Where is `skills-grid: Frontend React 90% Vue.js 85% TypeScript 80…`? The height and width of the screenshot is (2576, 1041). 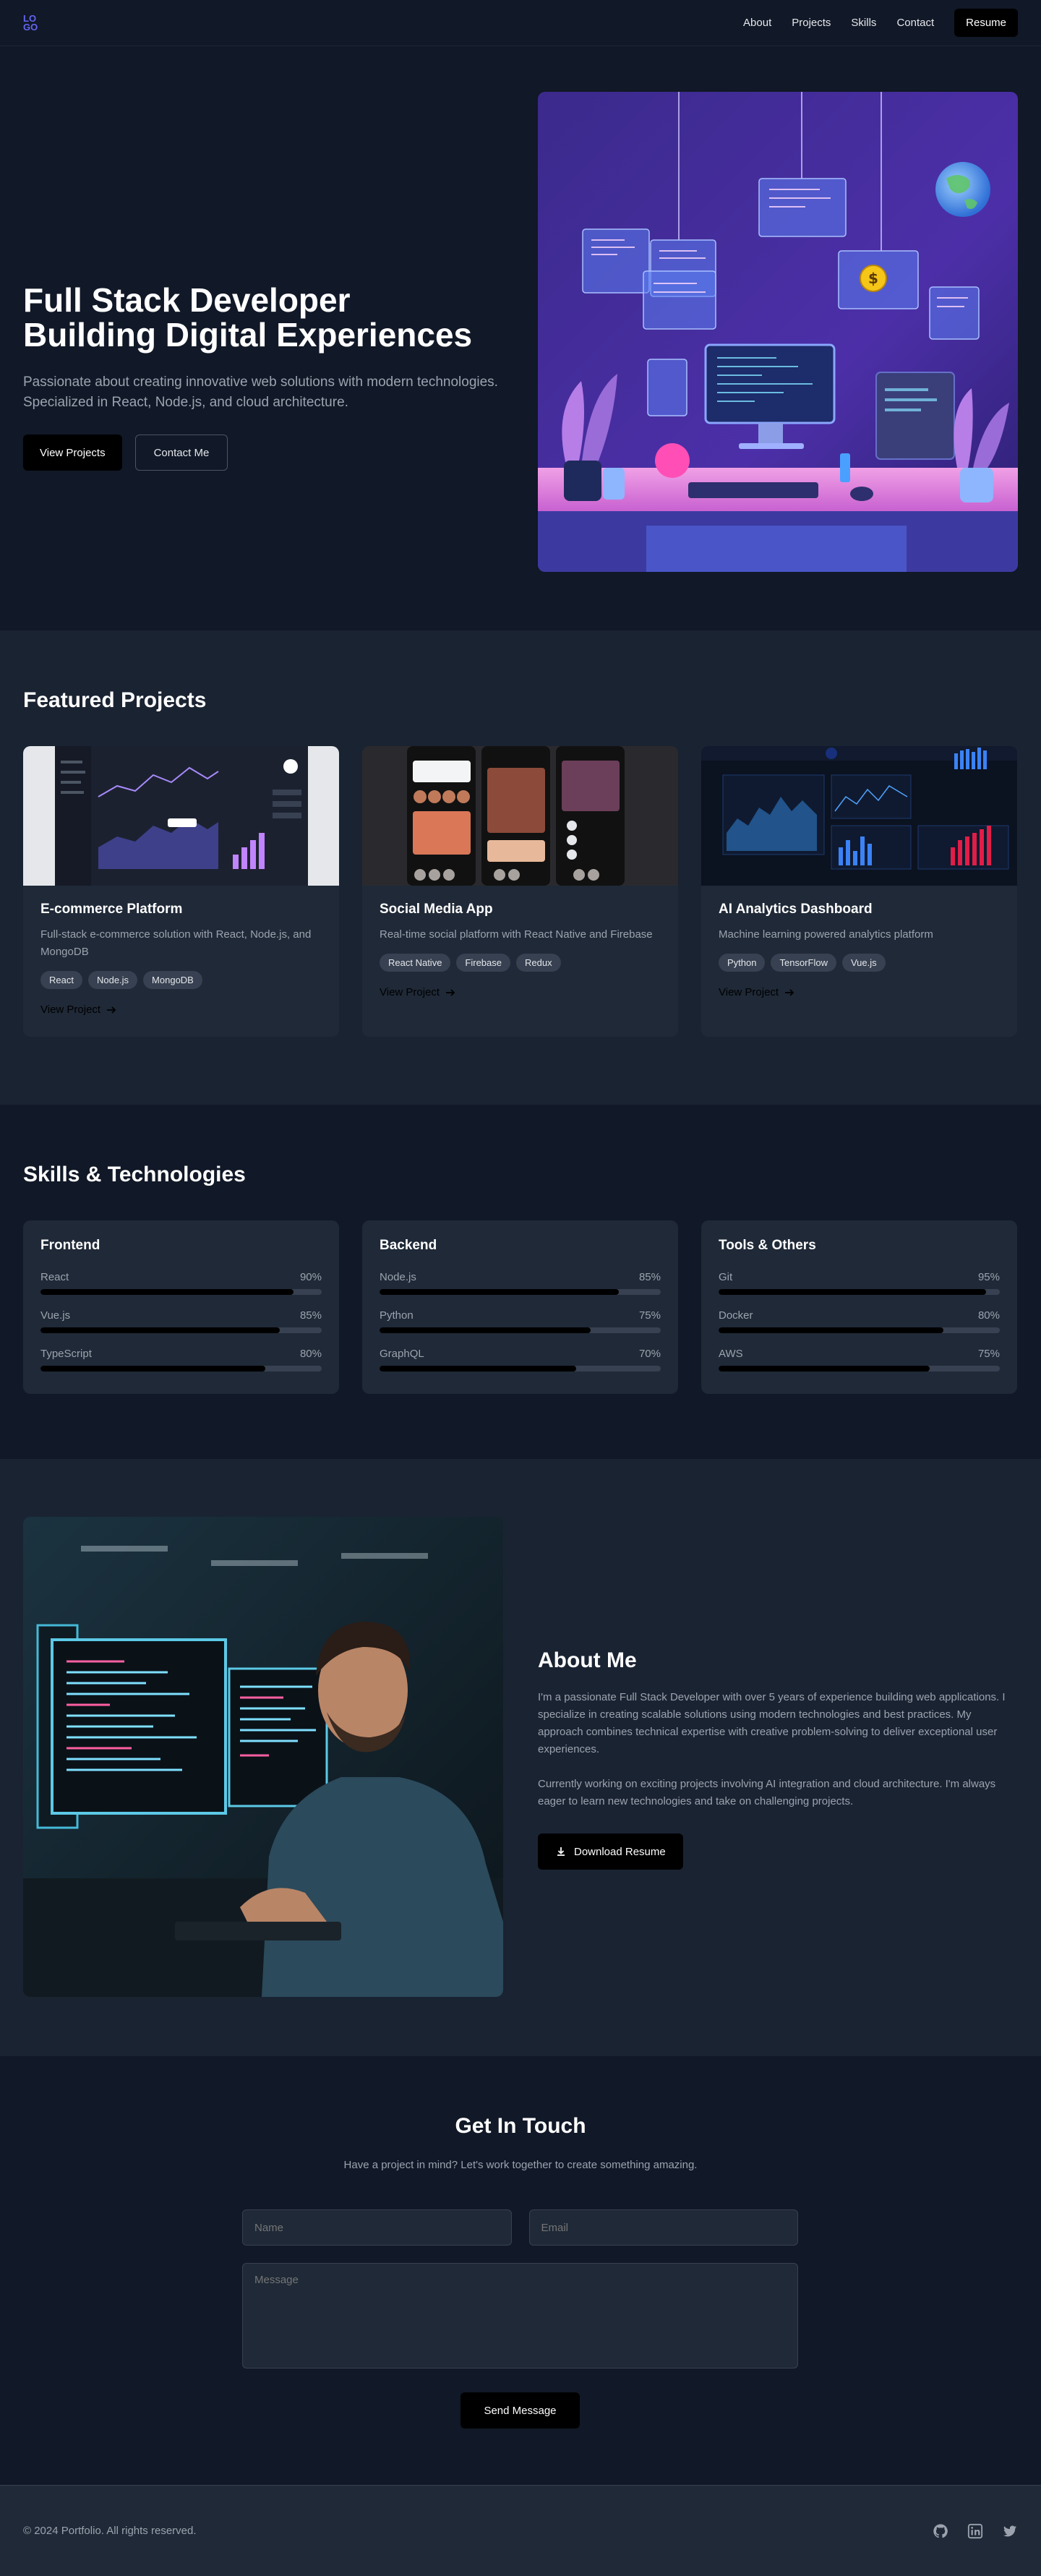
skills-grid: Frontend React 90% Vue.js 85% TypeScript 80… is located at coordinates (520, 1307).